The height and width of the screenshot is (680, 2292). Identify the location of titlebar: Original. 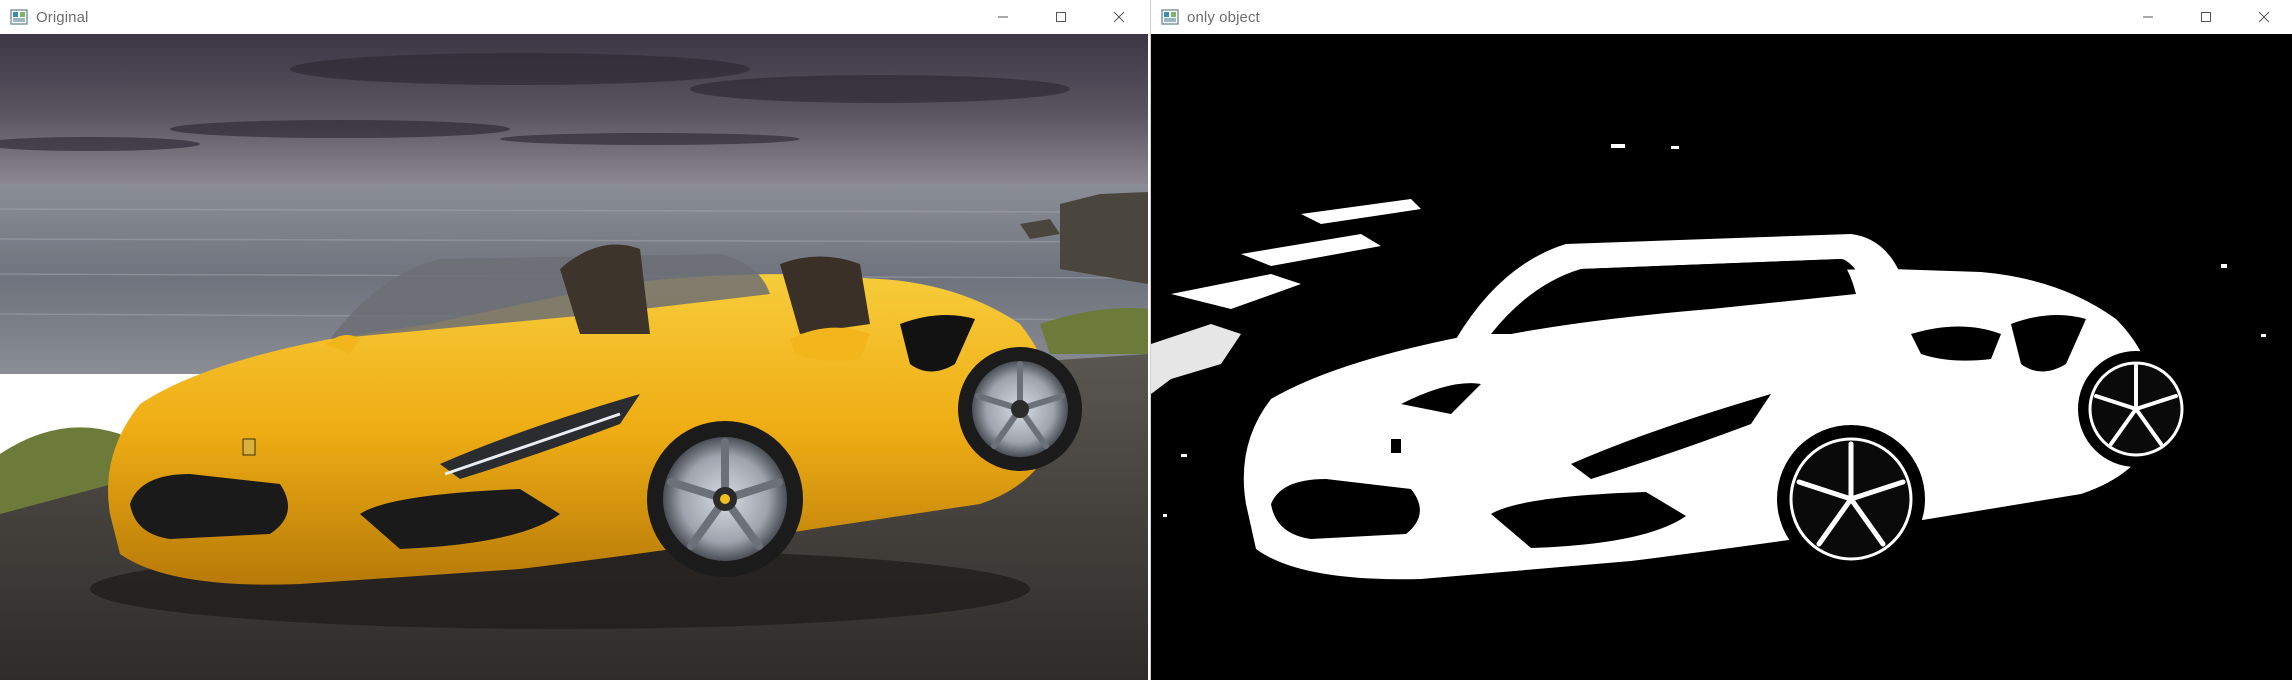
(574, 17).